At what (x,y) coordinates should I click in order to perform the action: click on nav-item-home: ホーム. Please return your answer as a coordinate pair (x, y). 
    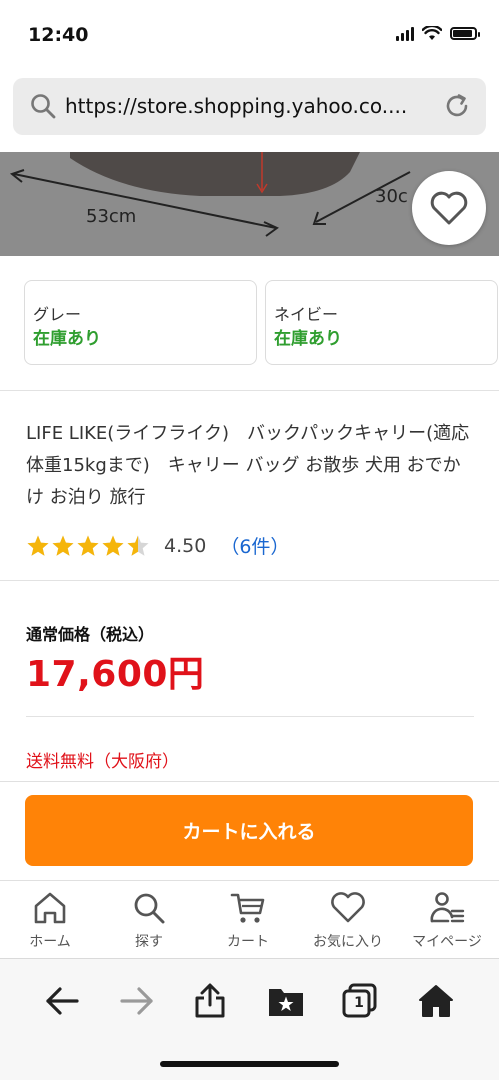
    Looking at the image, I should click on (50, 922).